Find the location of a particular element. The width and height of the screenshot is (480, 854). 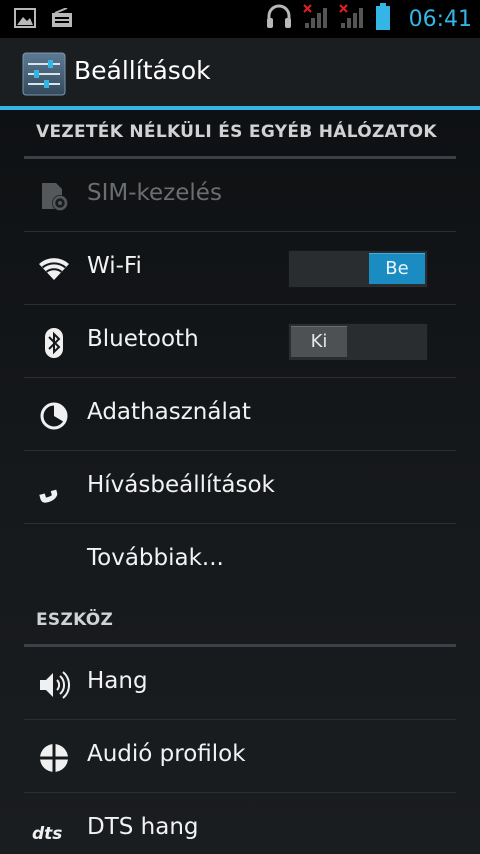

section-header-device: ESZKÖZ is located at coordinates (240, 622).